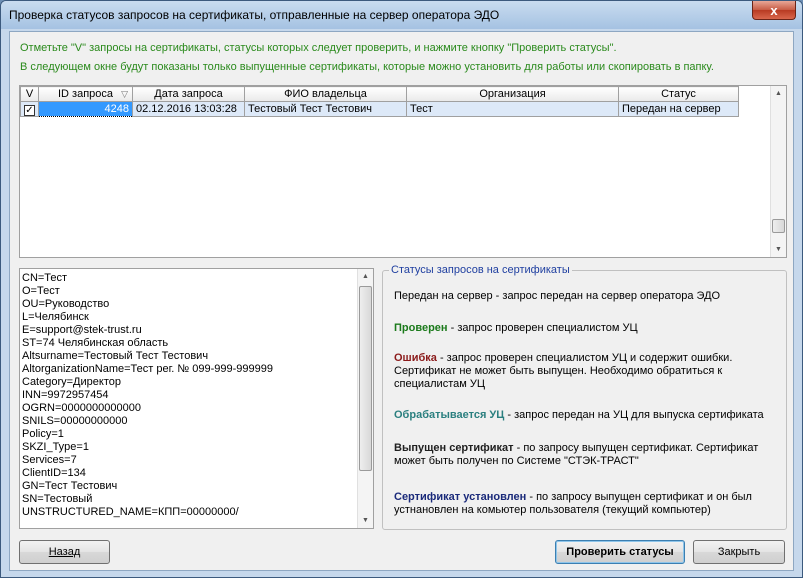 This screenshot has width=803, height=578. I want to click on close-button: Закрыть, so click(739, 552).